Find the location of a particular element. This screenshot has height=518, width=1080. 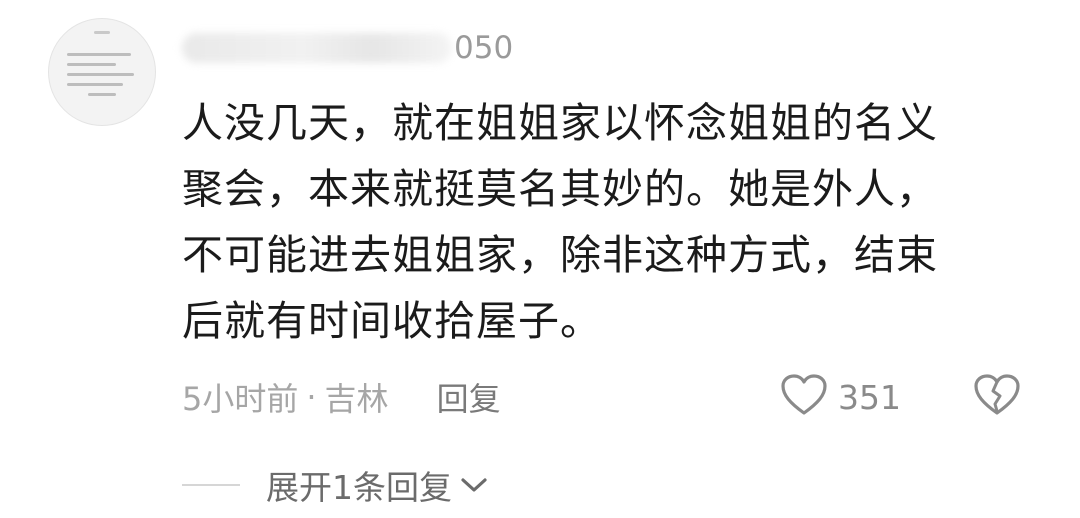

username-suffix: 050 is located at coordinates (484, 48).